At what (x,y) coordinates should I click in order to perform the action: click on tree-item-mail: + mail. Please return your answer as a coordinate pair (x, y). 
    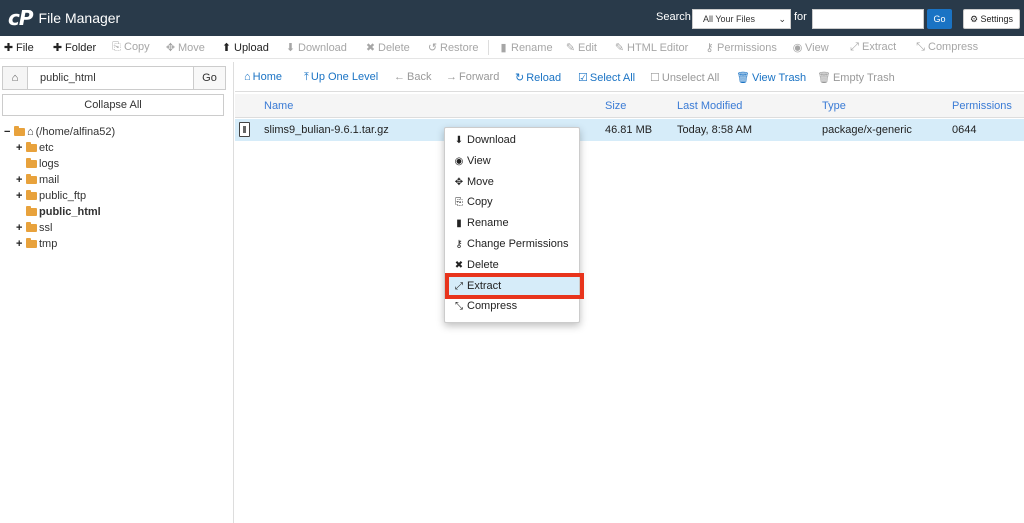
    Looking at the image, I should click on (59, 180).